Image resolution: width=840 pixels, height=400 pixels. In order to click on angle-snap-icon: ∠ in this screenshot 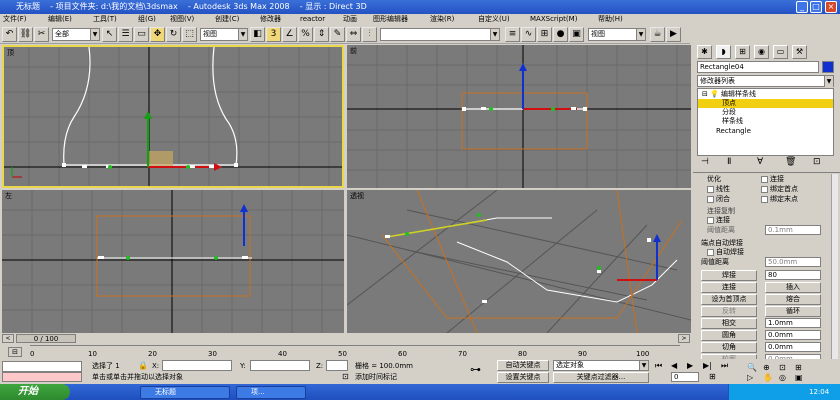, I will do `click(289, 34)`.